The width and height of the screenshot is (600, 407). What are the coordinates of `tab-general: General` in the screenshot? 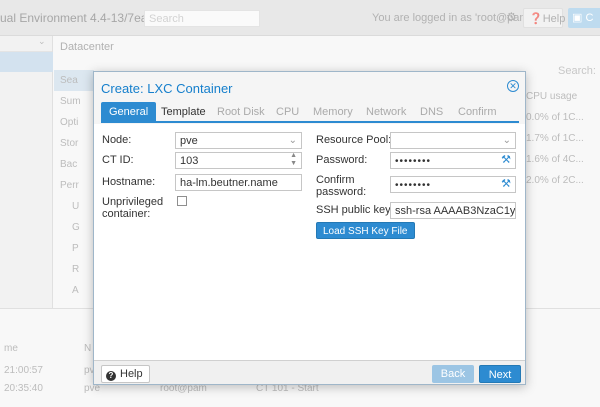 It's located at (129, 112).